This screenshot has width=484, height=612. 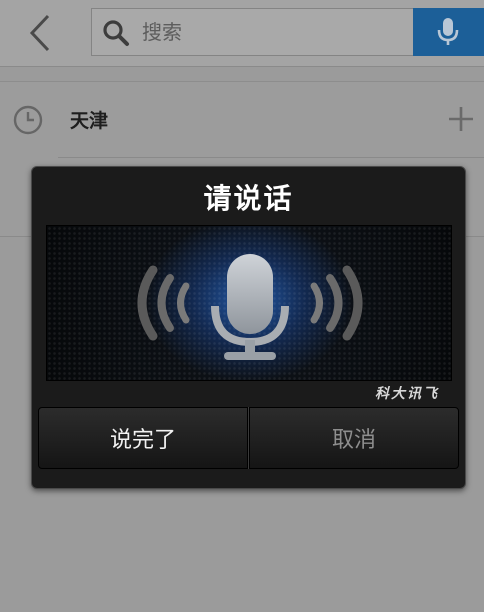 I want to click on chevron-left-icon, so click(x=39, y=33).